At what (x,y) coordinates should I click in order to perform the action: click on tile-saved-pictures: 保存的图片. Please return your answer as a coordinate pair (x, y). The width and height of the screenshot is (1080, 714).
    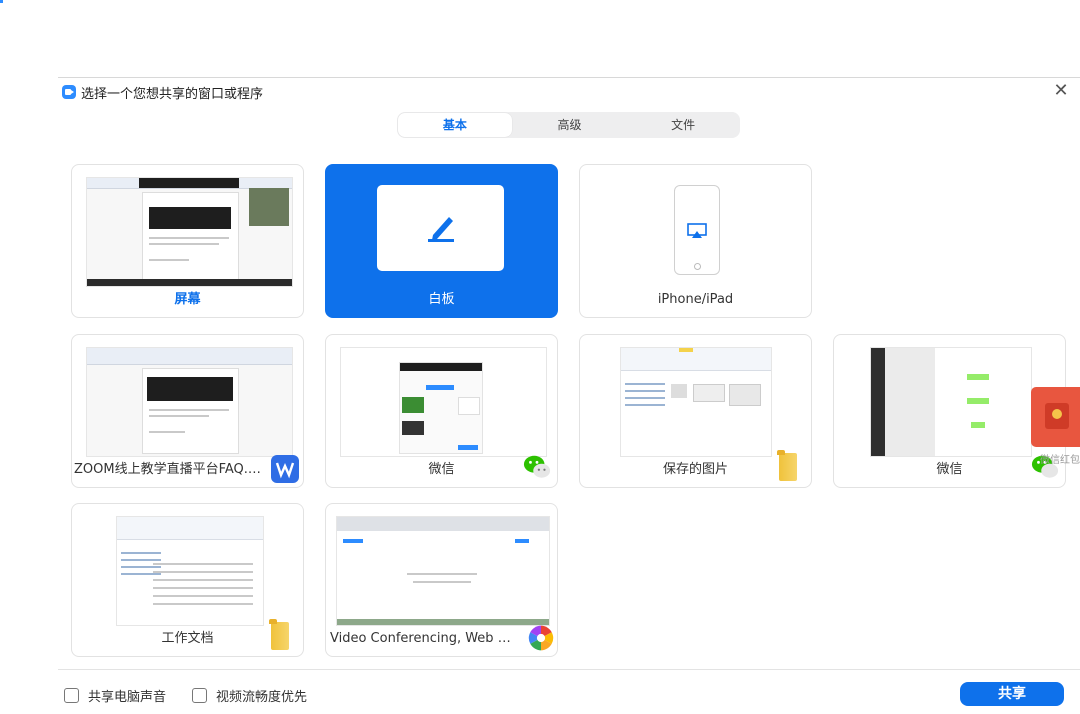
    Looking at the image, I should click on (695, 411).